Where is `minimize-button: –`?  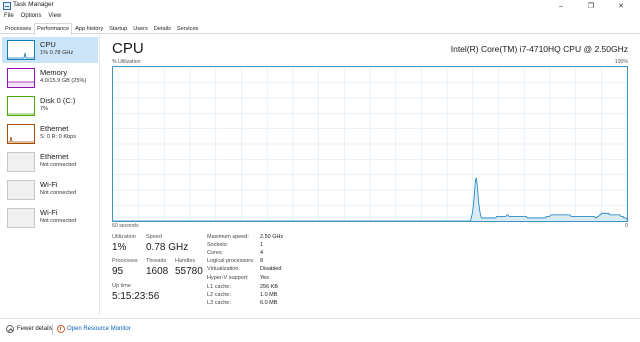 minimize-button: – is located at coordinates (561, 6).